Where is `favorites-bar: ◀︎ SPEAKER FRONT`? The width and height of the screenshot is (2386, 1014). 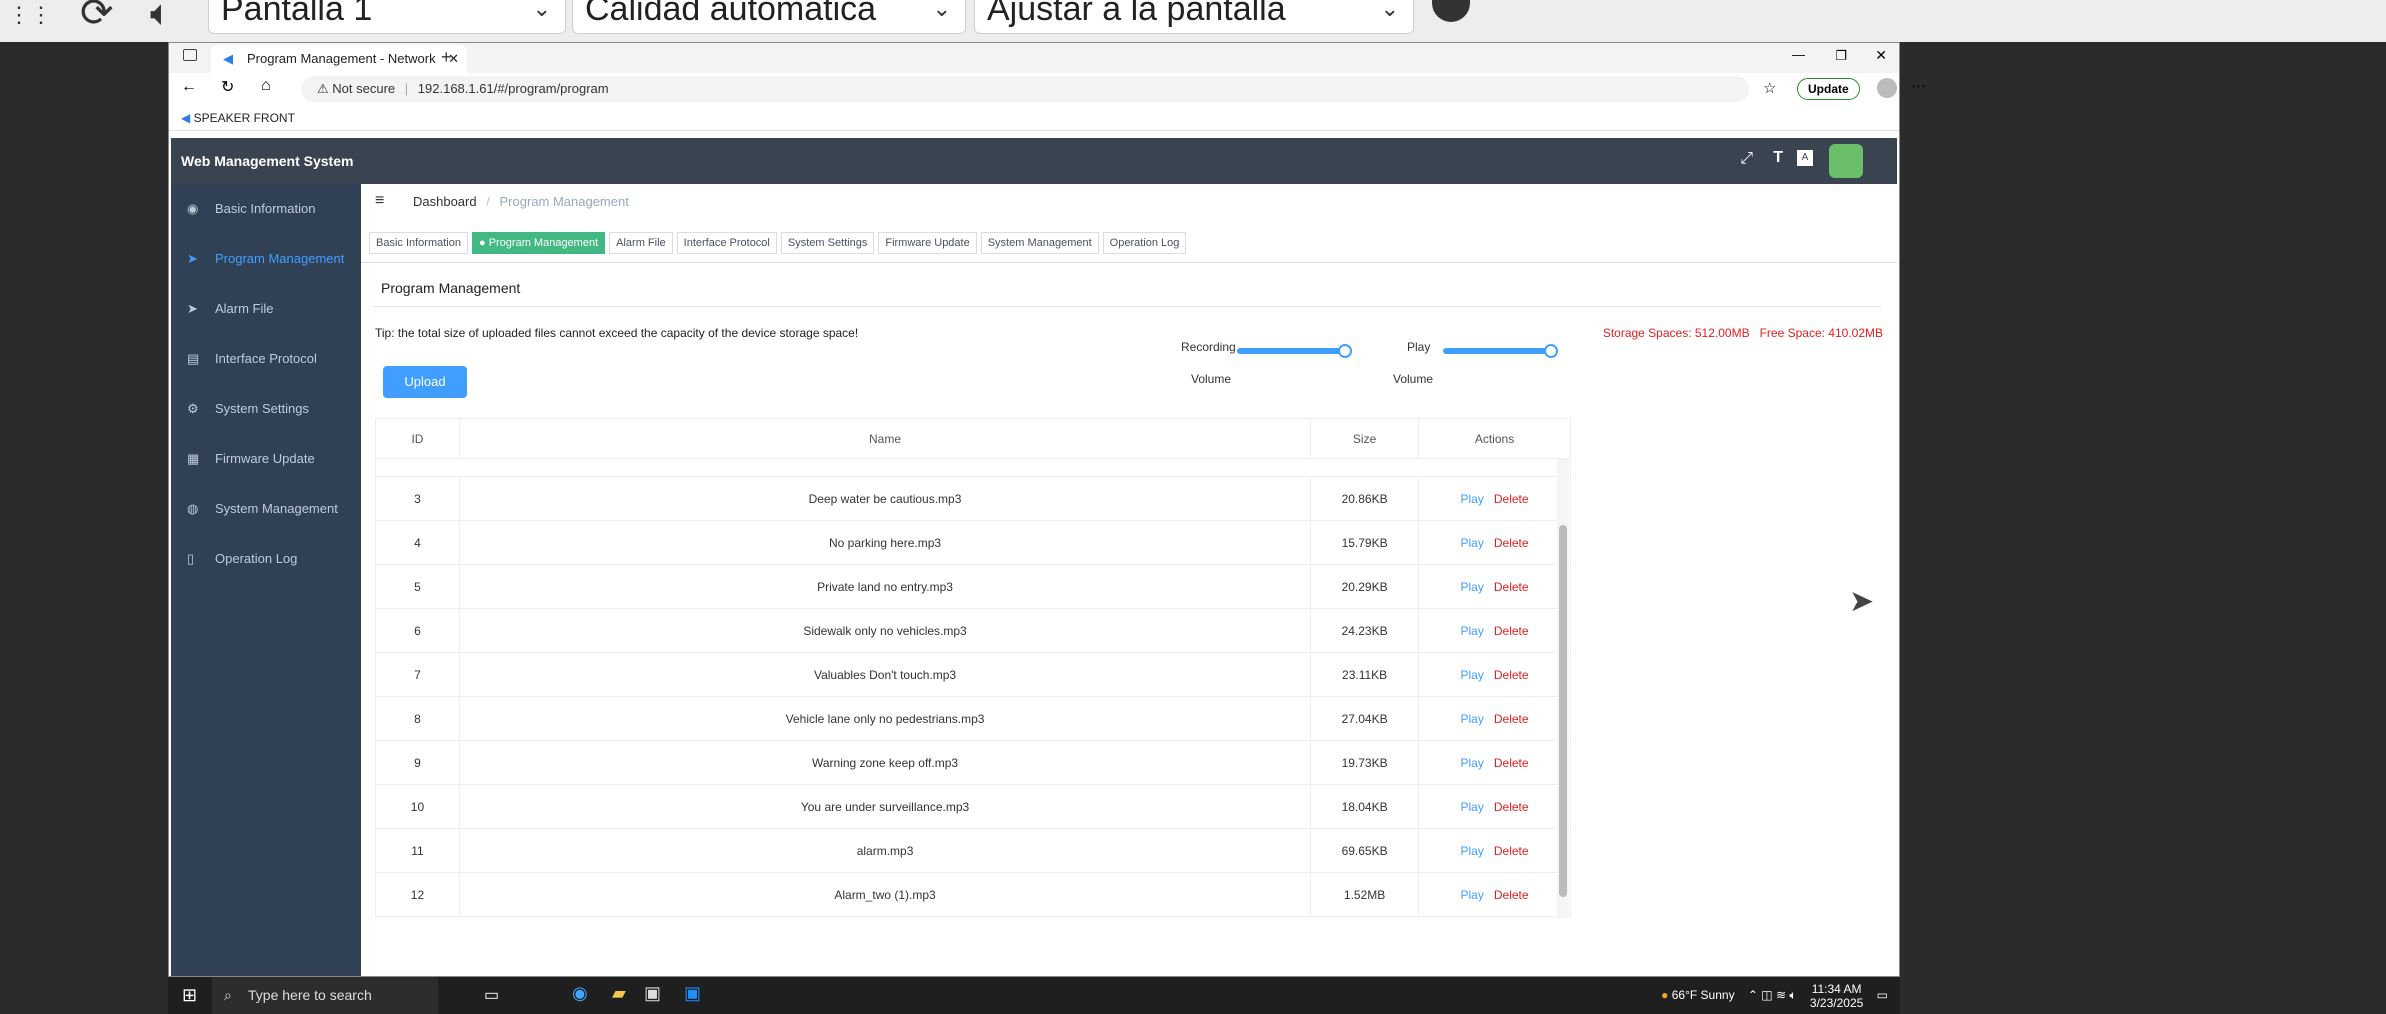
favorites-bar: ◀︎ SPEAKER FRONT is located at coordinates (1034, 118).